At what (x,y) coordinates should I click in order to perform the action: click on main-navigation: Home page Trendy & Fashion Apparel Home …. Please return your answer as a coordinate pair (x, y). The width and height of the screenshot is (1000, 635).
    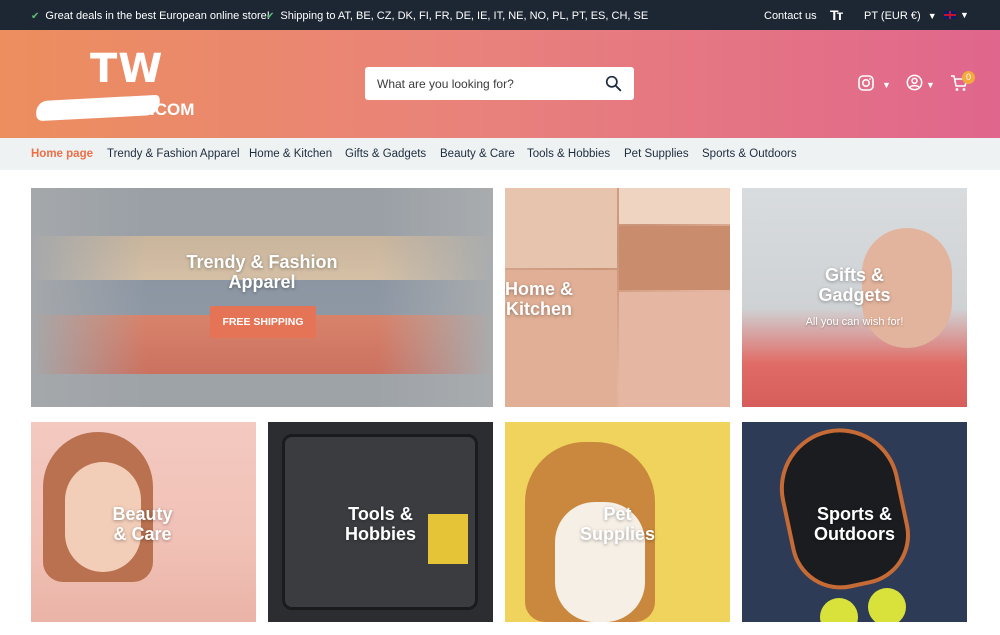
    Looking at the image, I should click on (500, 154).